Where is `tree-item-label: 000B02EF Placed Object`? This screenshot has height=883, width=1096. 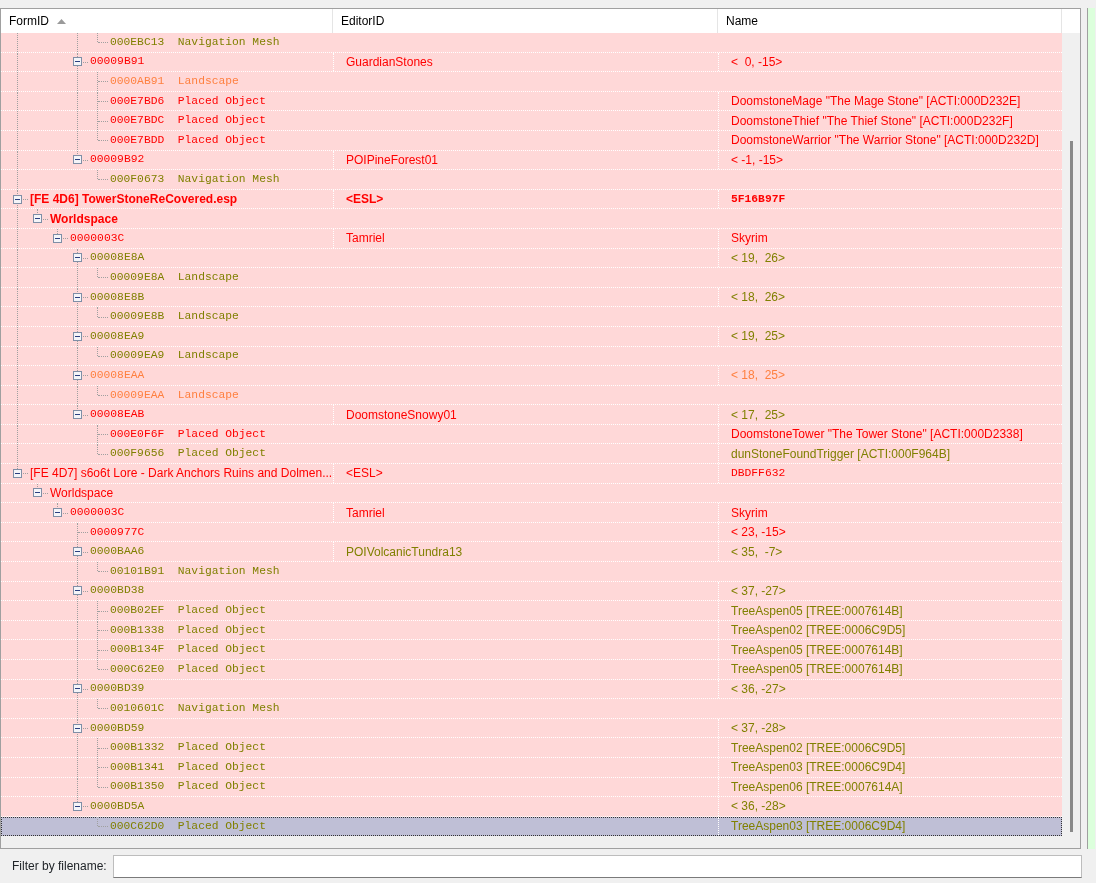
tree-item-label: 000B02EF Placed Object is located at coordinates (187, 610).